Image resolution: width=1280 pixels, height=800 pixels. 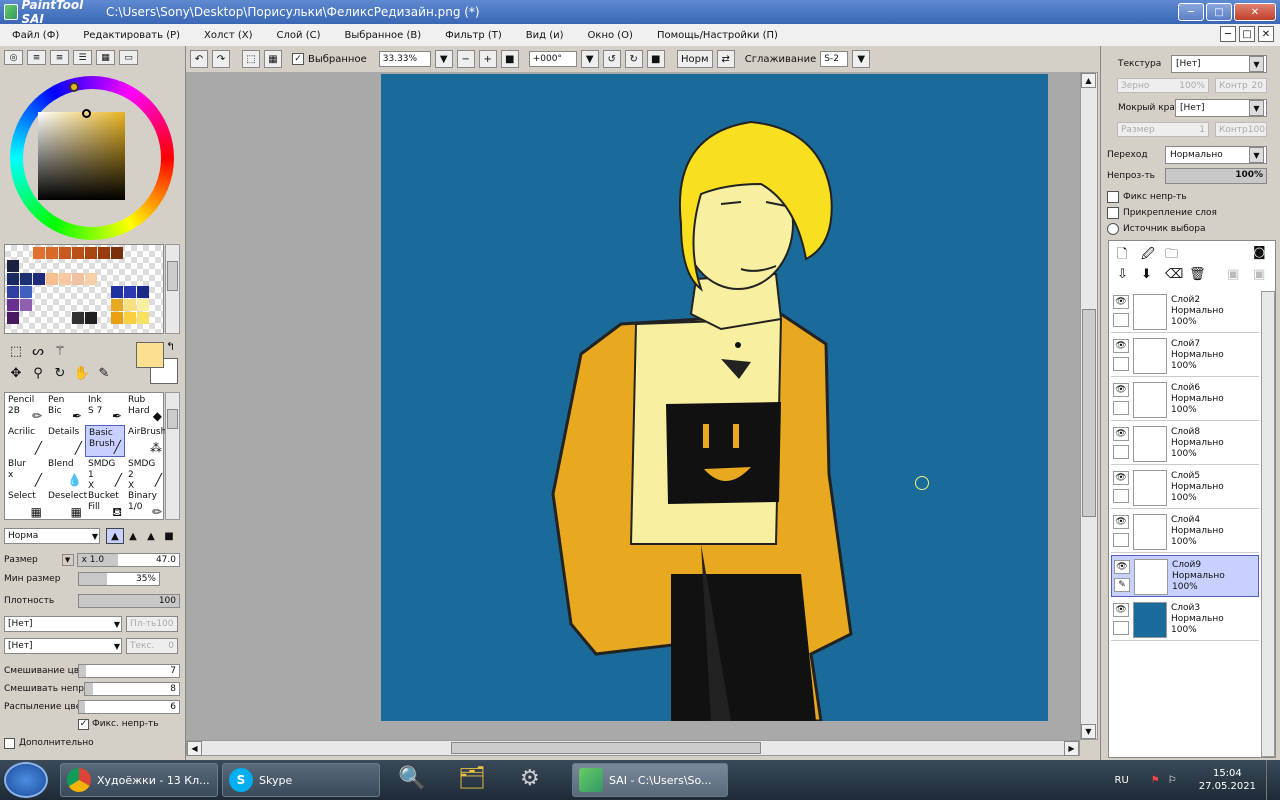 I want to click on layer-item: 👁 Слой8 Нормально 100%, so click(x=1185, y=444).